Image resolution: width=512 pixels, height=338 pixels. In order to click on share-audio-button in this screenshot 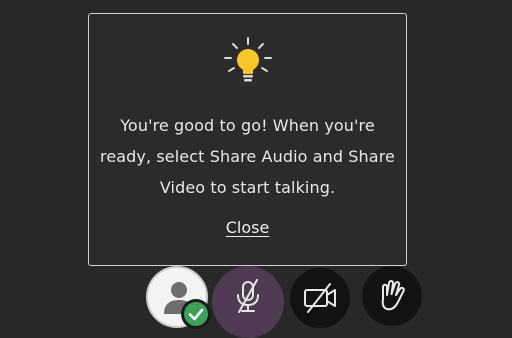, I will do `click(248, 302)`.